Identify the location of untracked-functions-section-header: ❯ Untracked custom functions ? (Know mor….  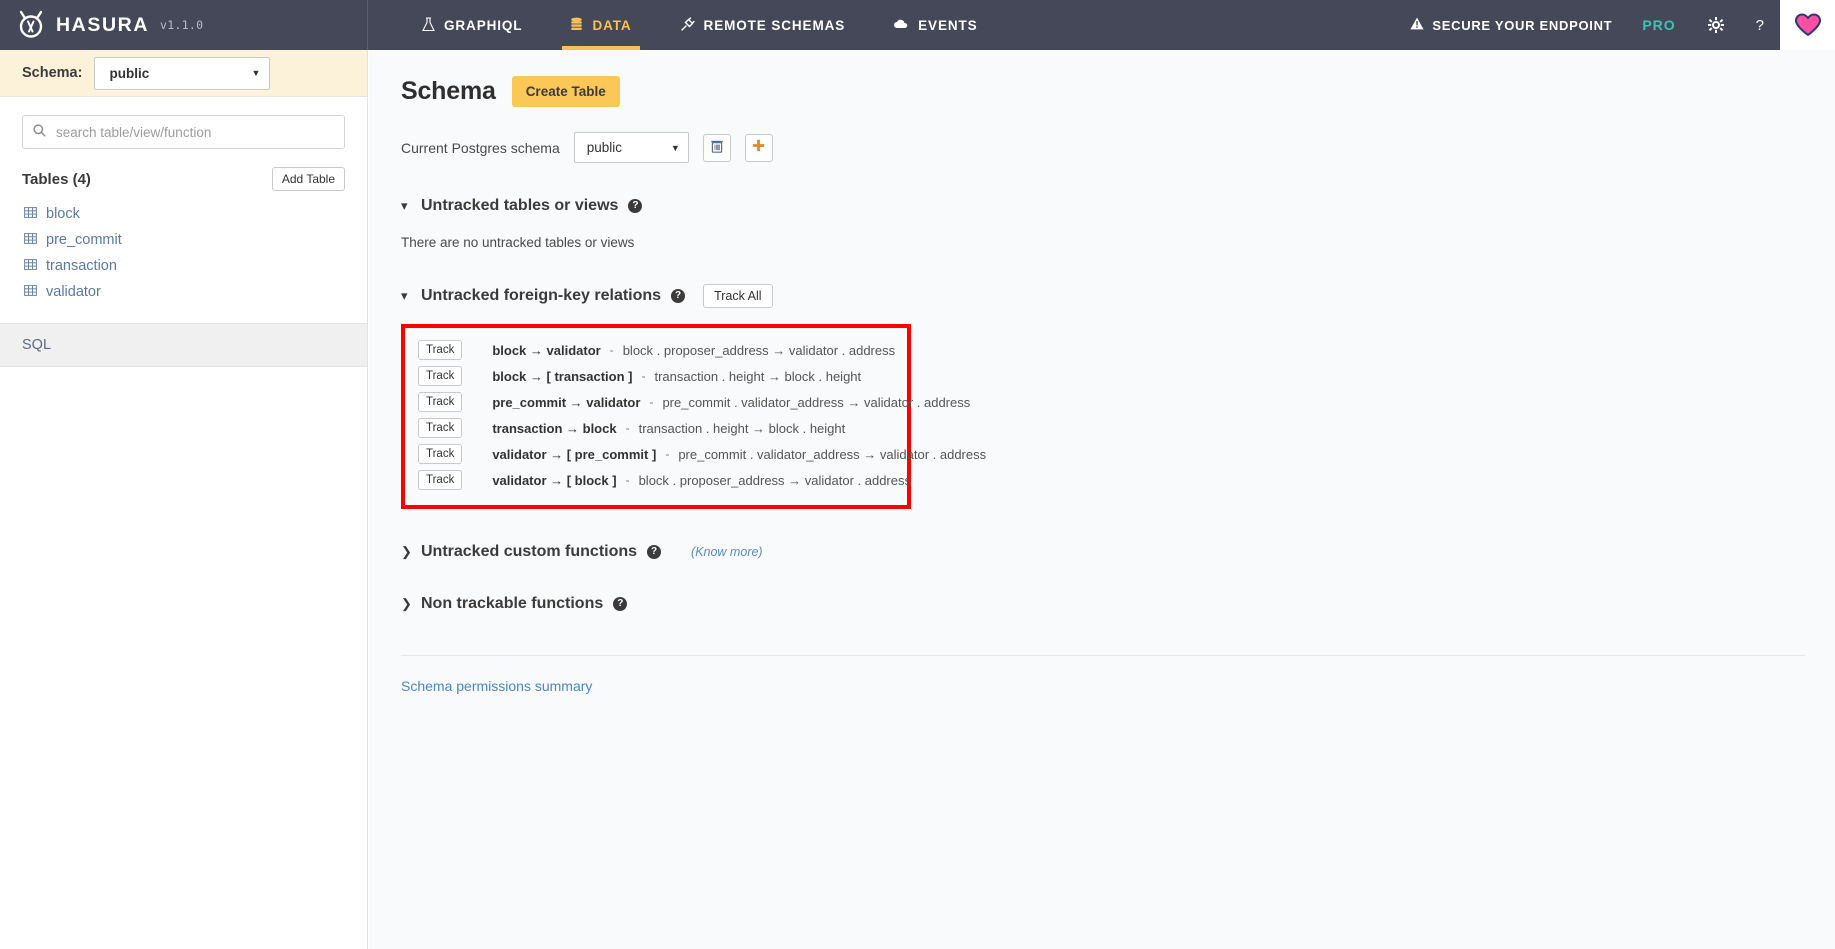
(1103, 552).